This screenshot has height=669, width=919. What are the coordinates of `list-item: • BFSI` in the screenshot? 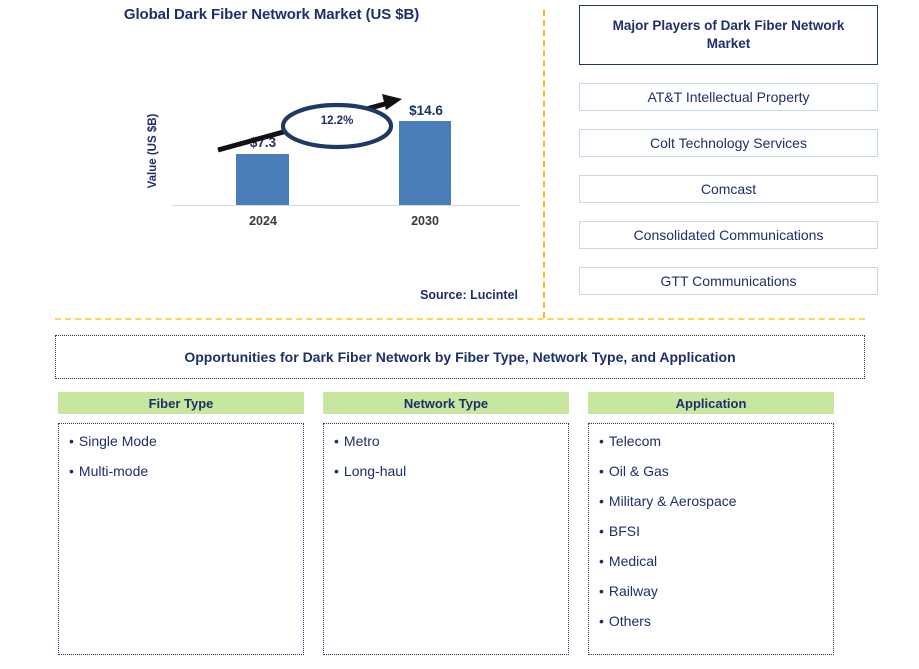 It's located at (713, 531).